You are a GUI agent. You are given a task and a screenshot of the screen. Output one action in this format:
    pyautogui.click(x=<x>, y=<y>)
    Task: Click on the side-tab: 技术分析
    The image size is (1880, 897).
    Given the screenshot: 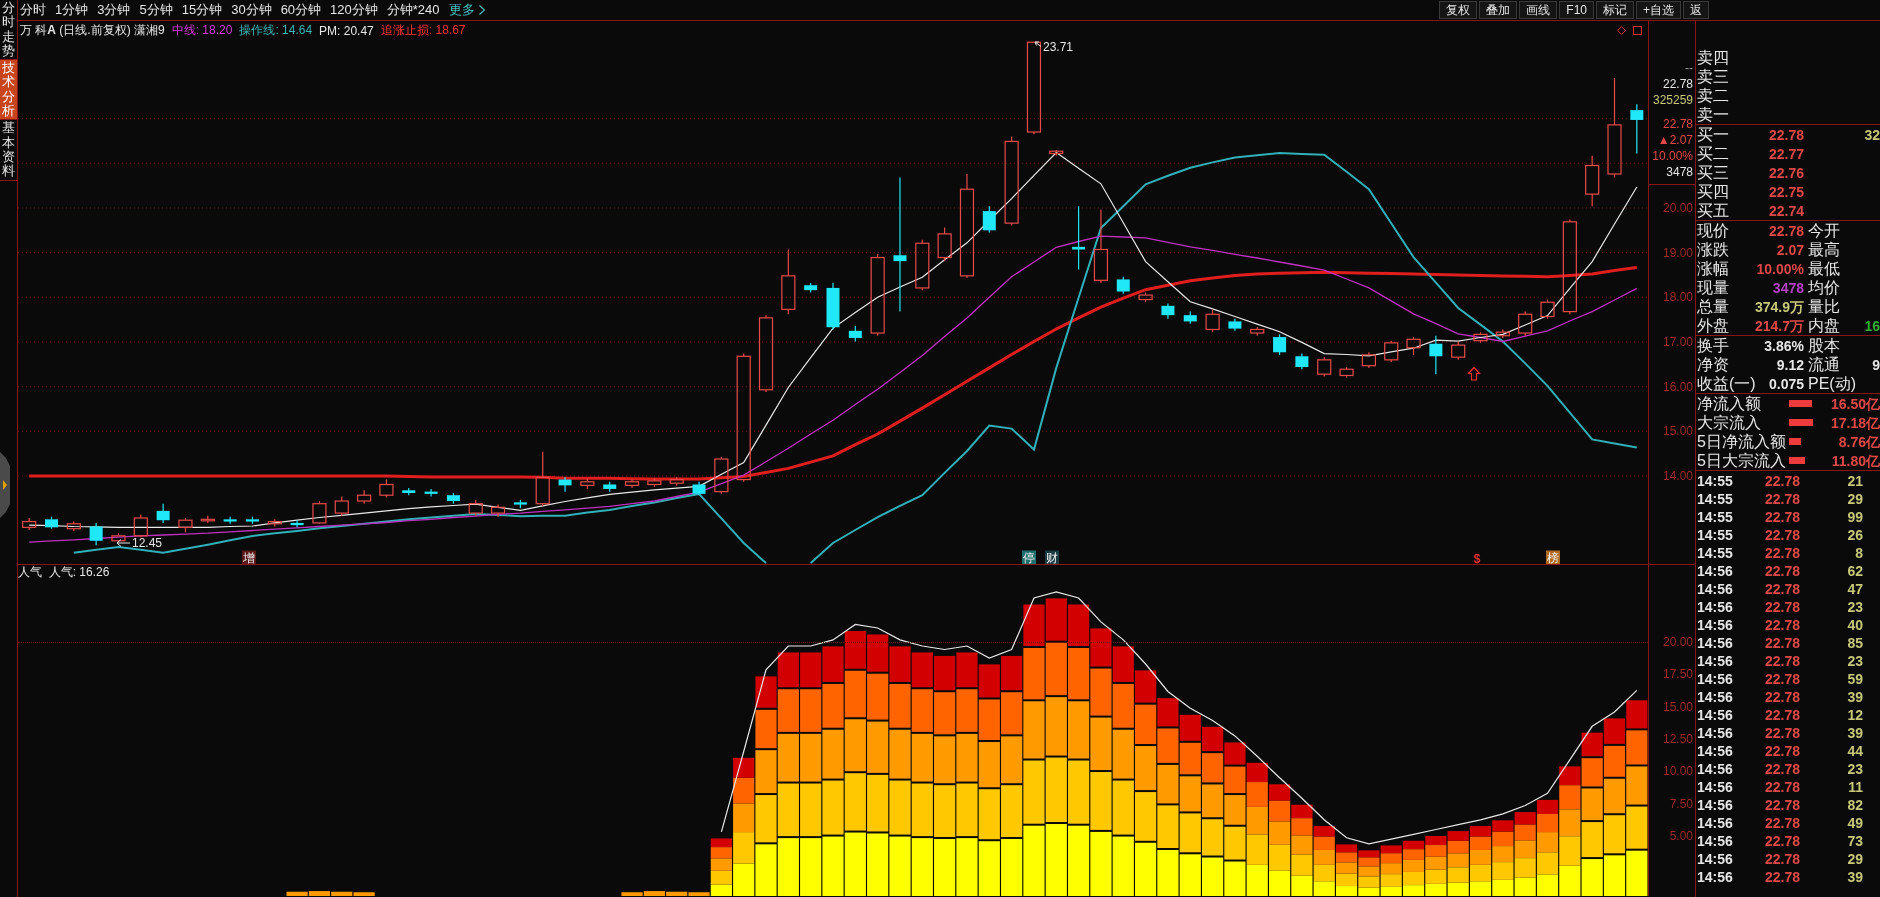 What is the action you would take?
    pyautogui.click(x=8, y=90)
    